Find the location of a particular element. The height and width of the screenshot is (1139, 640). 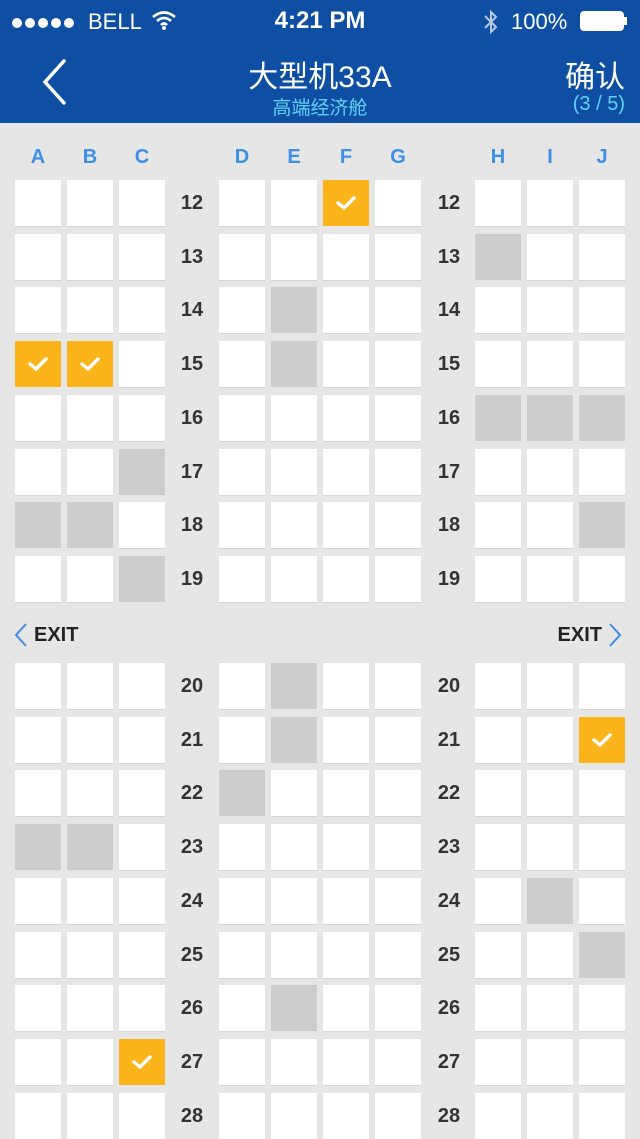

seat-14a is located at coordinates (38, 310).